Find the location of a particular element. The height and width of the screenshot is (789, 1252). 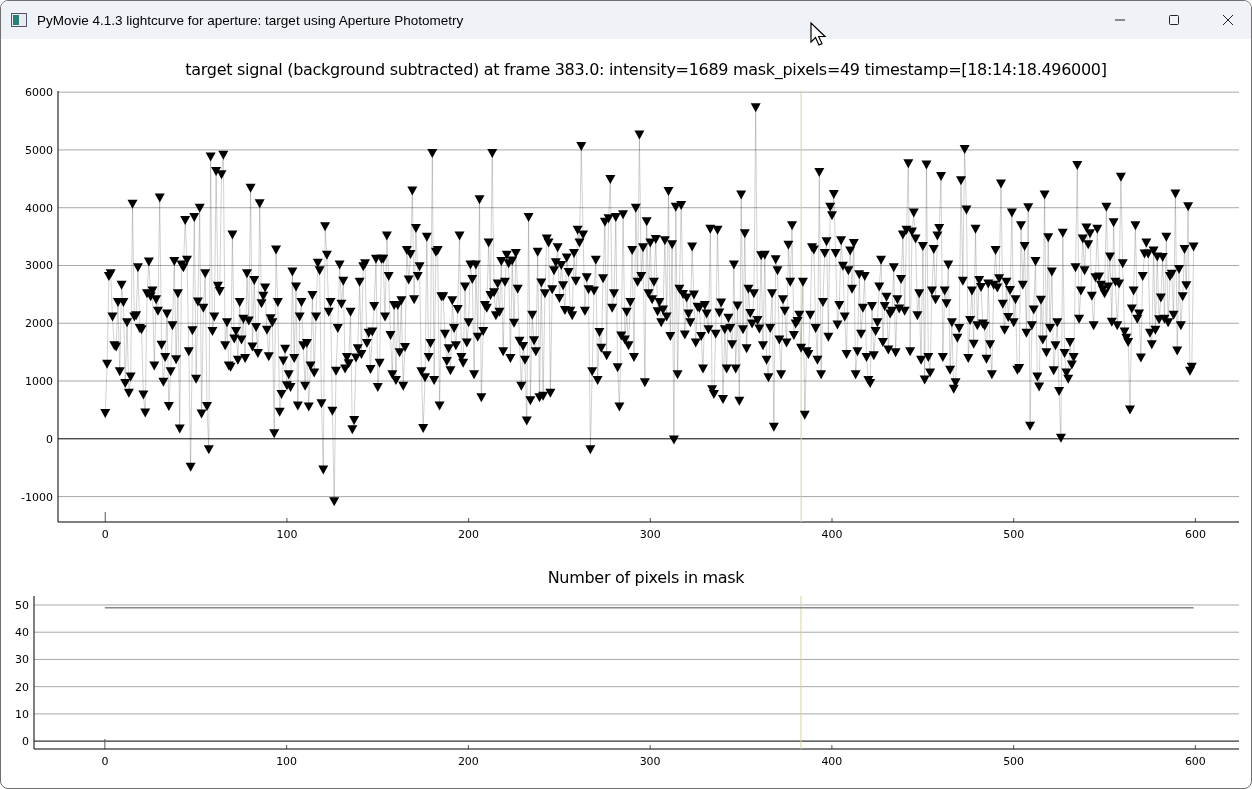

window-title: PyMovie 4.1.3 lightcurve for aperture: target using Aperture Photometry is located at coordinates (250, 20).